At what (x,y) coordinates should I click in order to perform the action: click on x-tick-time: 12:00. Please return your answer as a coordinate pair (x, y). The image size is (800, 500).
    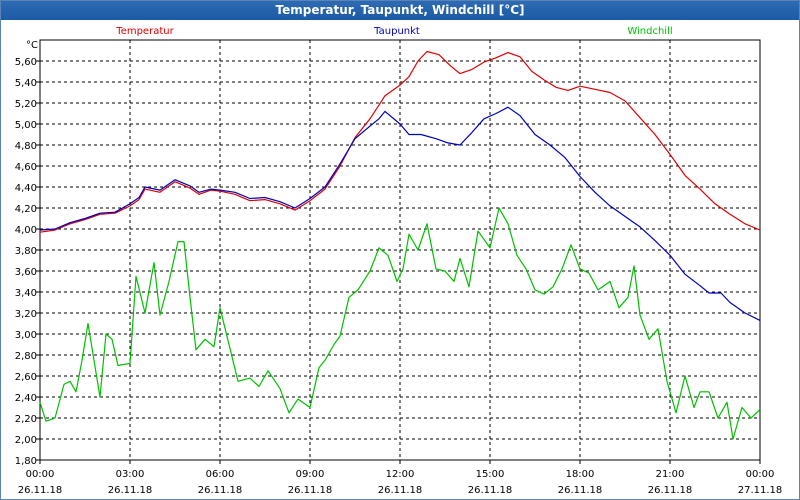
    Looking at the image, I should click on (400, 474).